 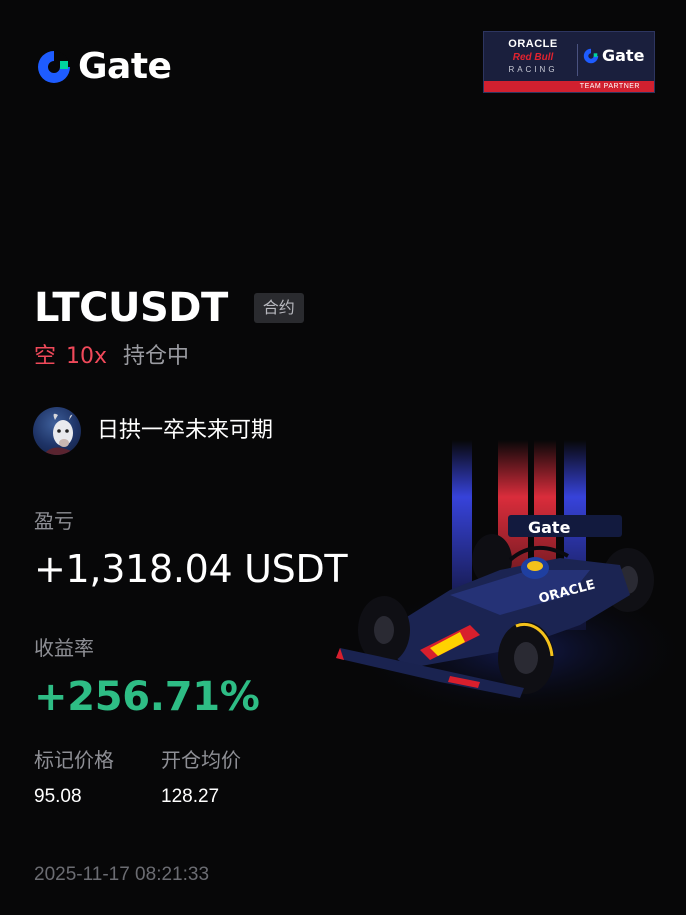 I want to click on position-info: 空 10x 持仓中, so click(x=111, y=357).